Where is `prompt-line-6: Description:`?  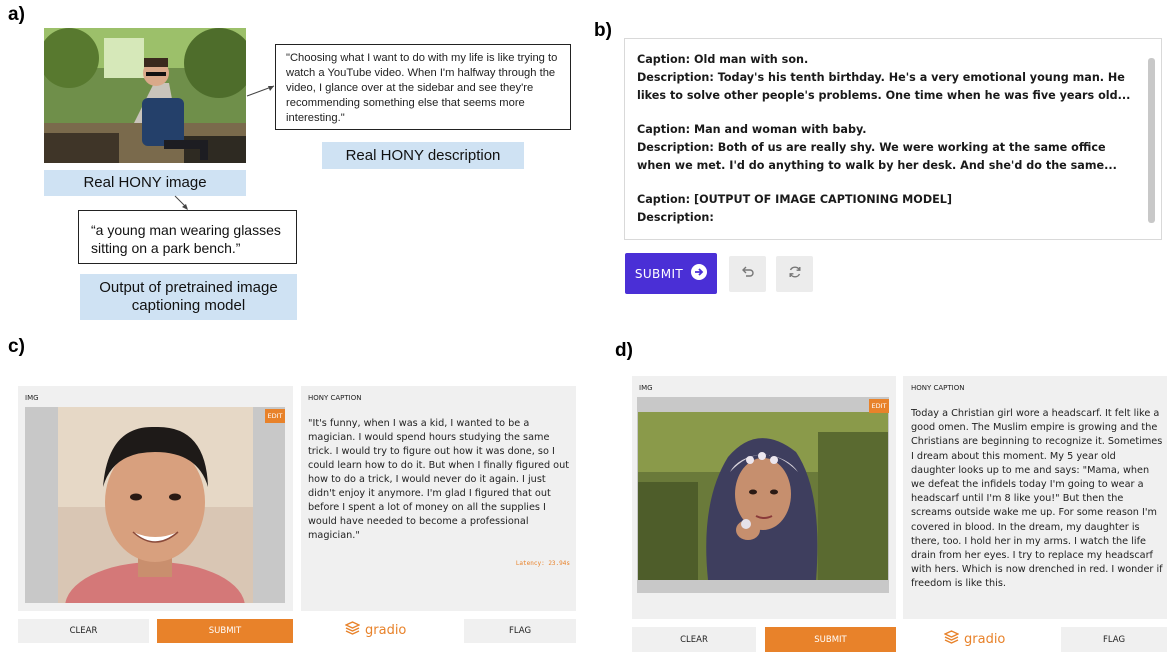
prompt-line-6: Description: is located at coordinates (675, 217).